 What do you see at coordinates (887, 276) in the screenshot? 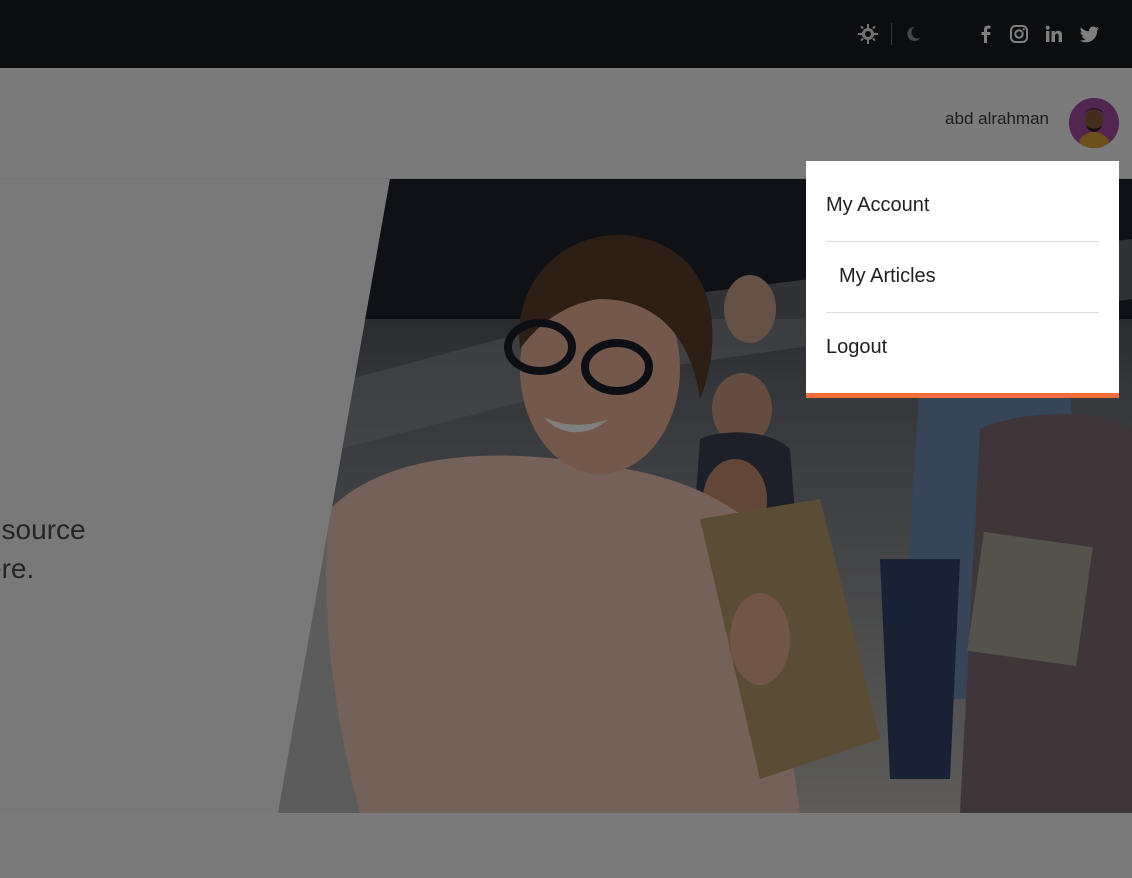
I see `menu-item-my-articles: My Articles` at bounding box center [887, 276].